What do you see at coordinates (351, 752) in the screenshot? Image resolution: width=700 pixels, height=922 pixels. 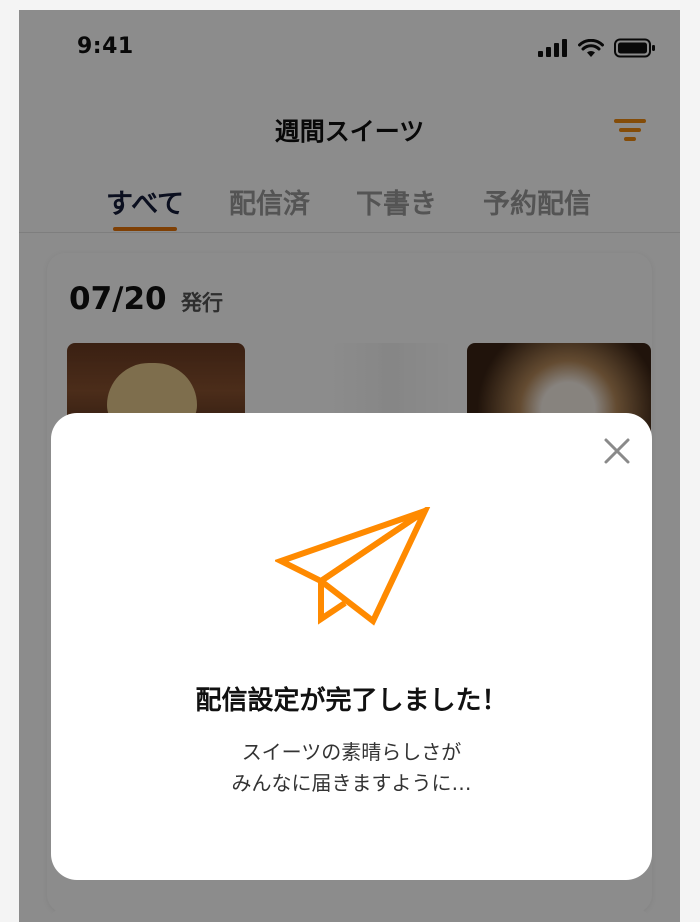 I see `dialog-message-line: スイーツの素晴らしさが` at bounding box center [351, 752].